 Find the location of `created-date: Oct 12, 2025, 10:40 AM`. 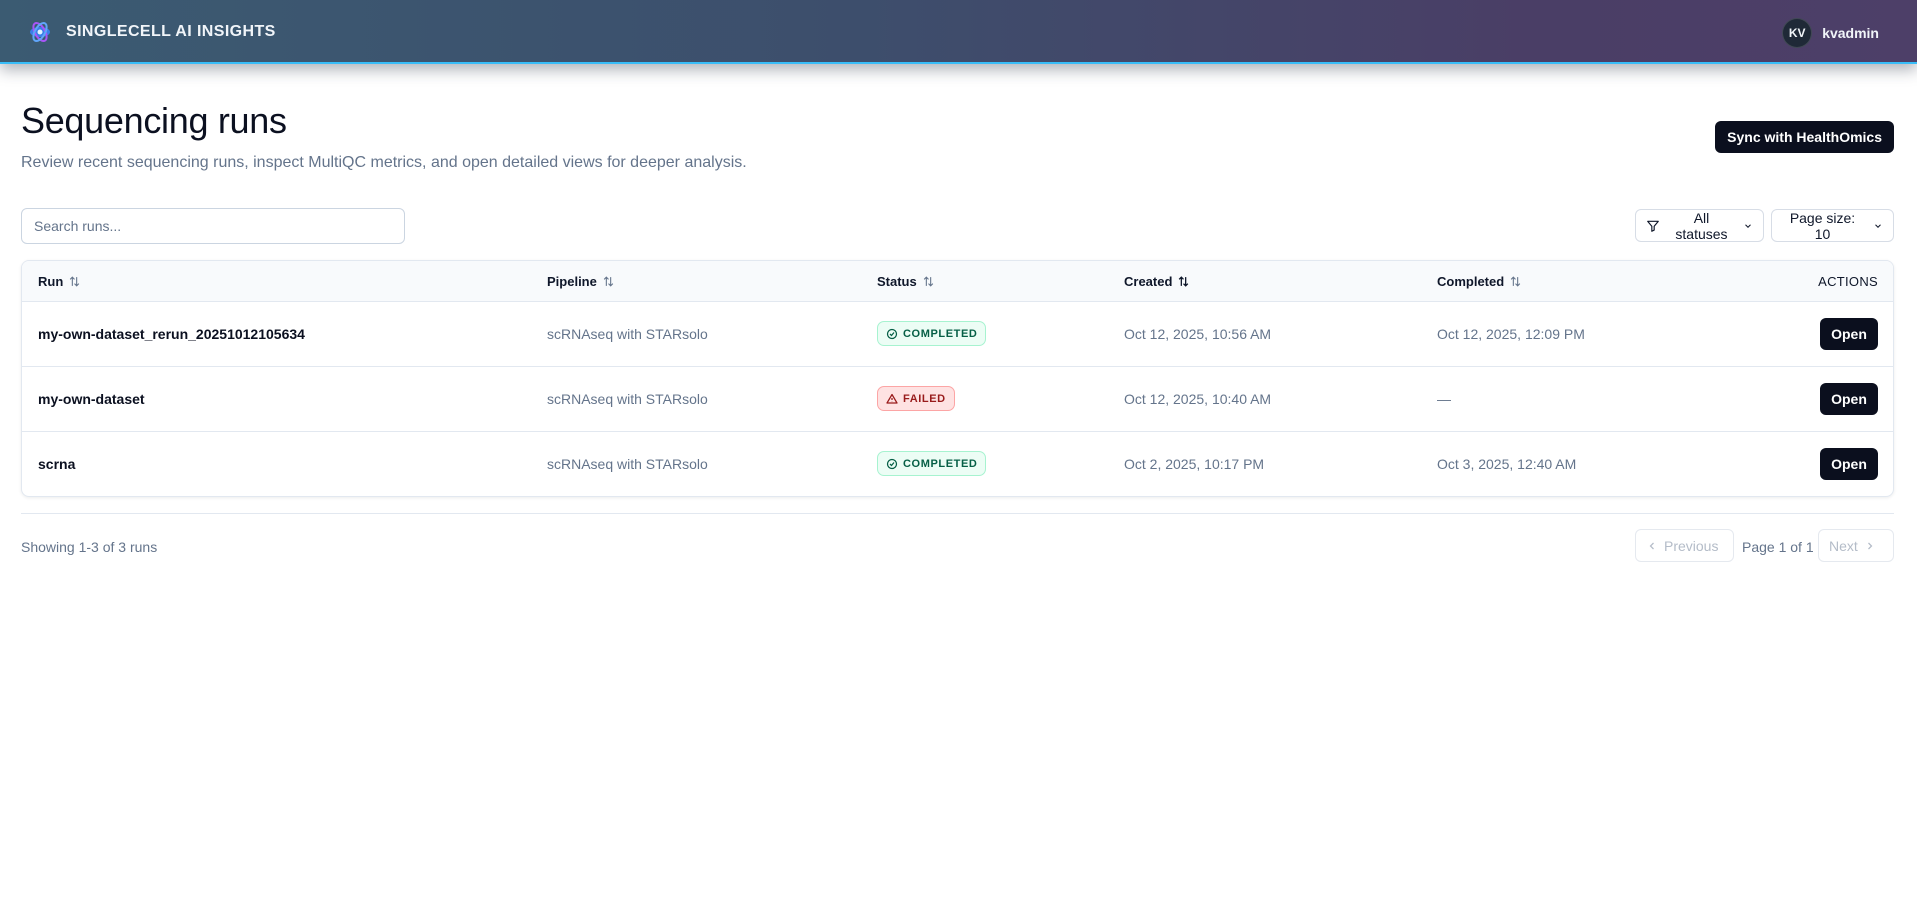

created-date: Oct 12, 2025, 10:40 AM is located at coordinates (1198, 399).